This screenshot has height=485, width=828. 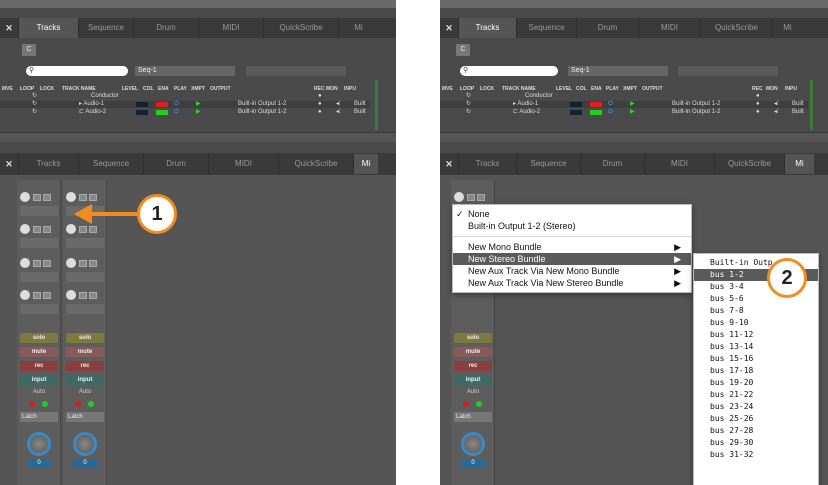 I want to click on submenu-item-bus-19-20: bus 19-20, so click(x=756, y=383).